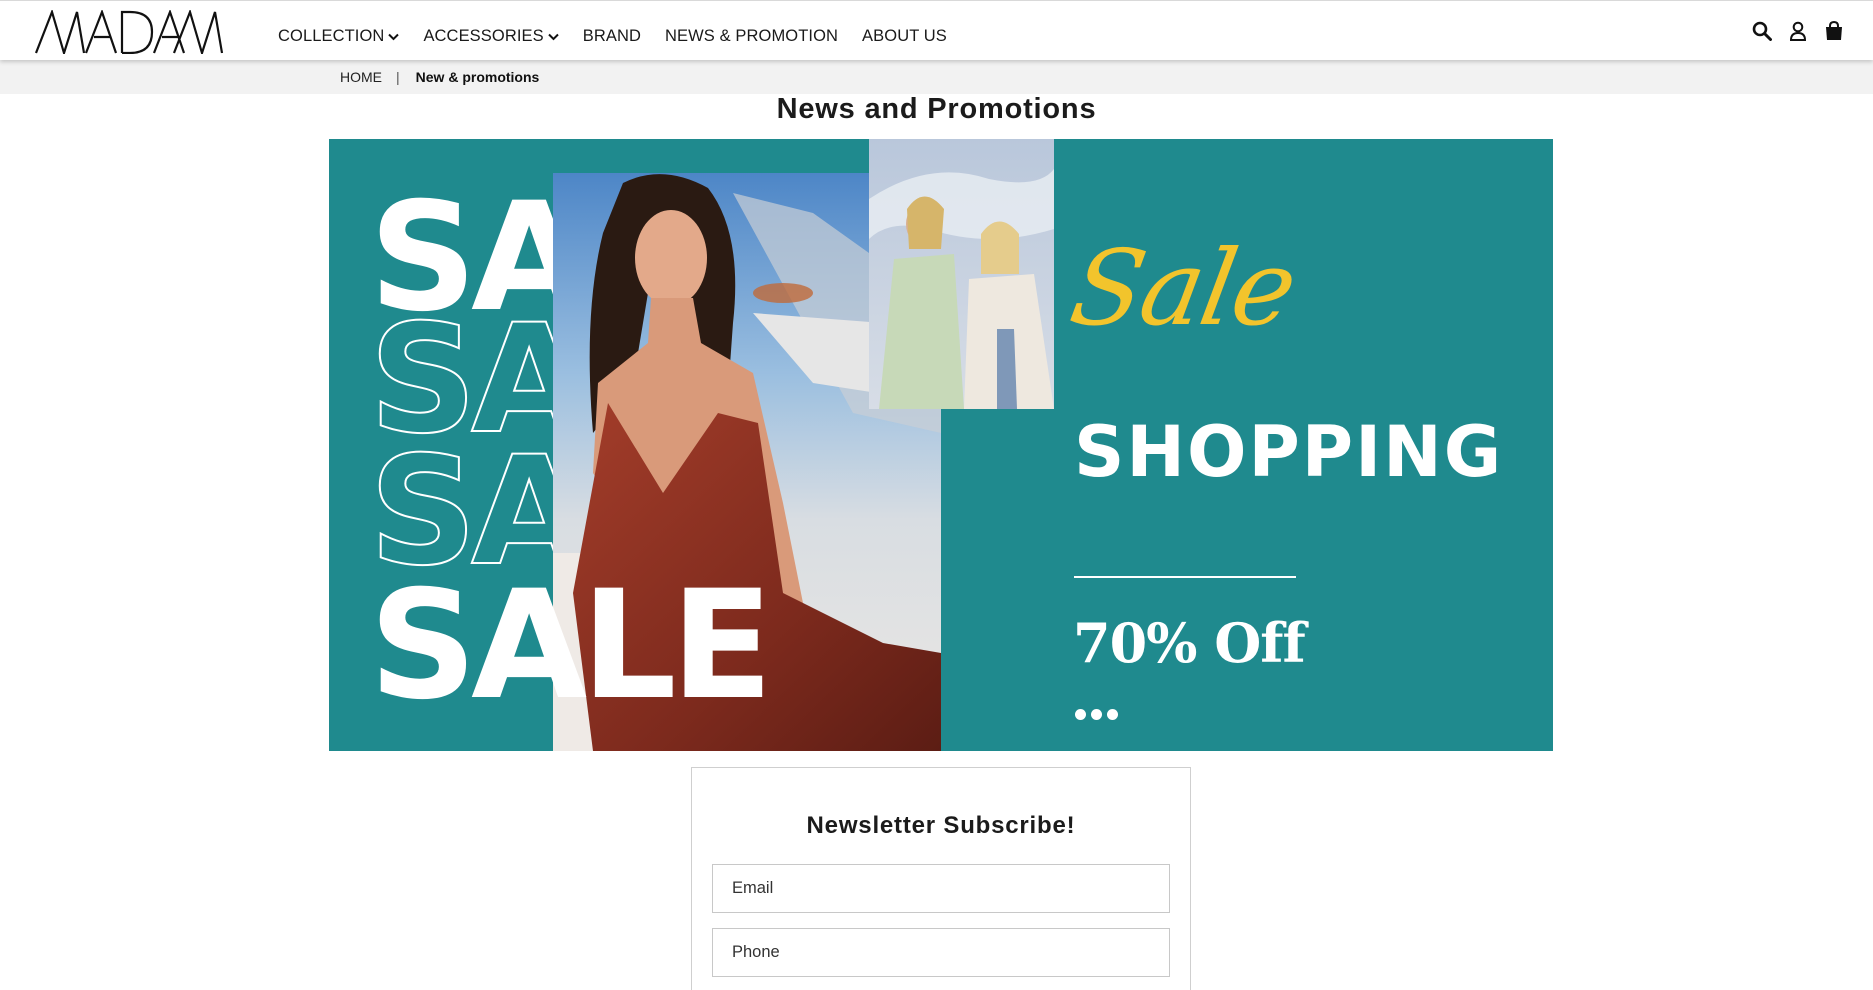 The height and width of the screenshot is (990, 1873). I want to click on banner-dots, so click(1099, 714).